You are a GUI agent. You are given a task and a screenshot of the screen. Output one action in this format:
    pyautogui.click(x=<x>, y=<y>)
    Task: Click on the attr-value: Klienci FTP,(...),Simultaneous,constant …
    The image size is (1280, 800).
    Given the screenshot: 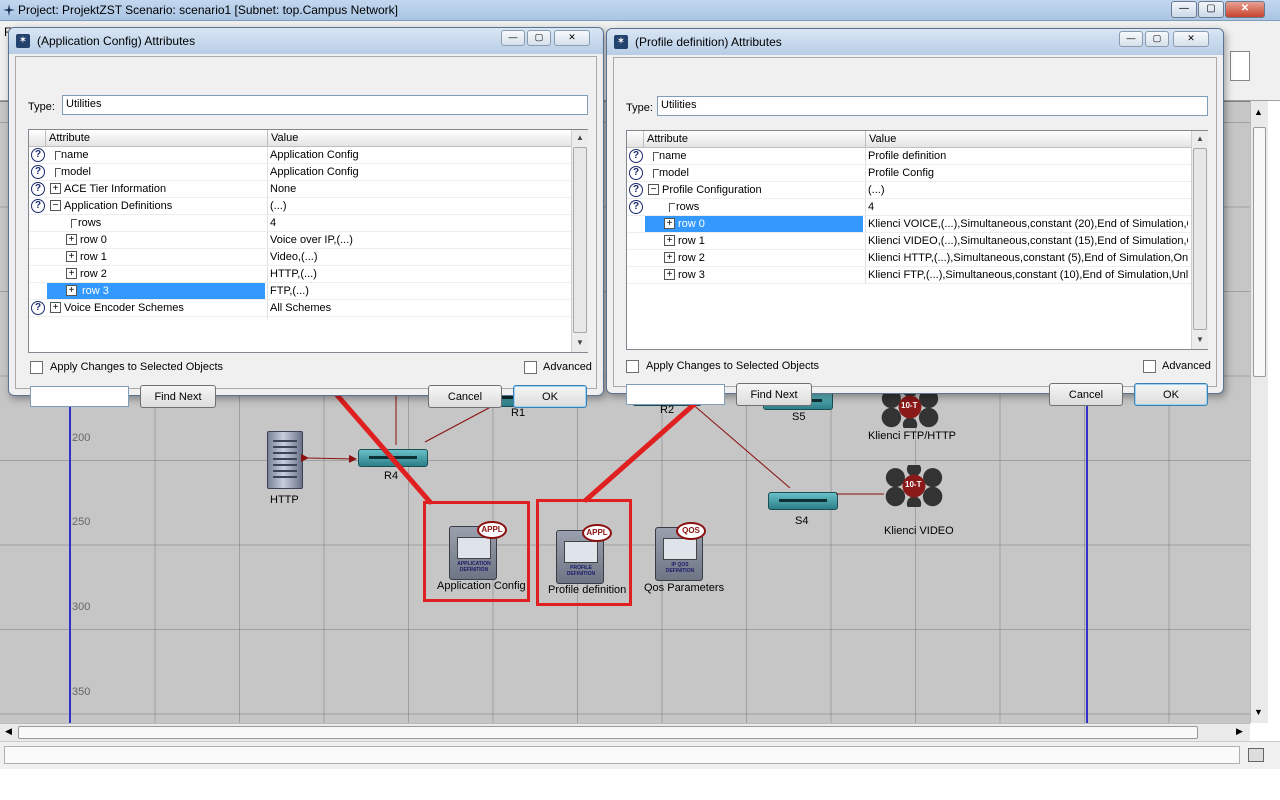 What is the action you would take?
    pyautogui.click(x=1028, y=275)
    